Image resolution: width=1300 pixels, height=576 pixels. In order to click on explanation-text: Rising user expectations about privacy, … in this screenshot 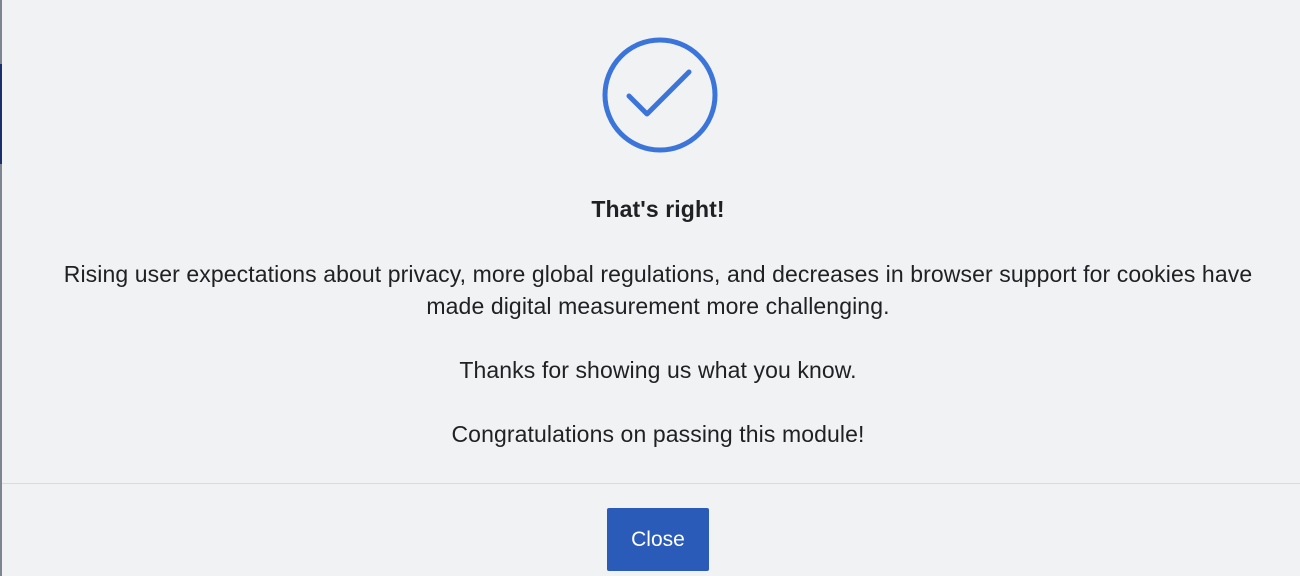, I will do `click(658, 290)`.